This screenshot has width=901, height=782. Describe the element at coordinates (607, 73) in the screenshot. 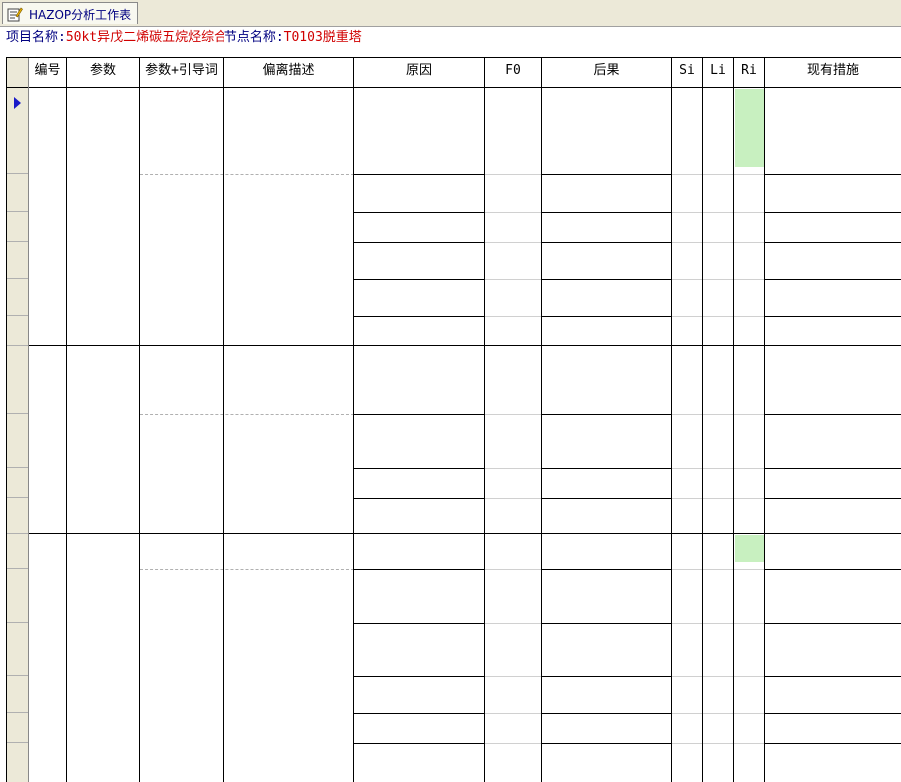

I see `header-col-consequence: 后果` at that location.